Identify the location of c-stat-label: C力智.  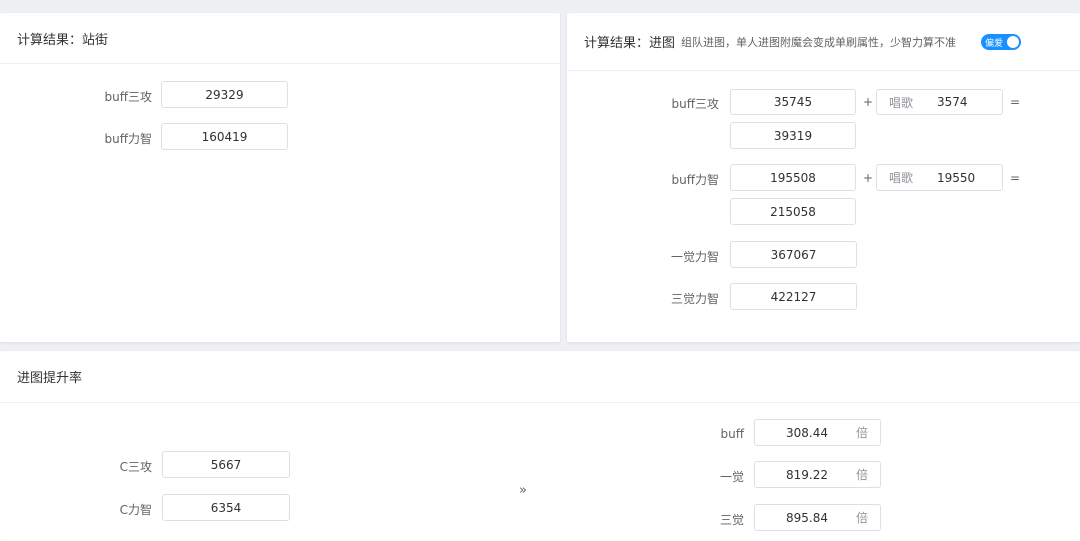
(135, 510).